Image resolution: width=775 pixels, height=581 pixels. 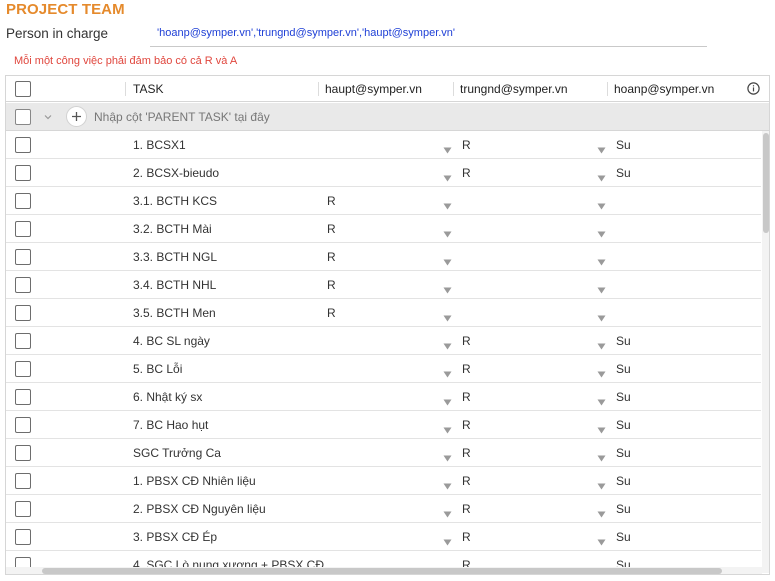 I want to click on task-cell: 3.3. BCTH NGL, so click(x=175, y=257).